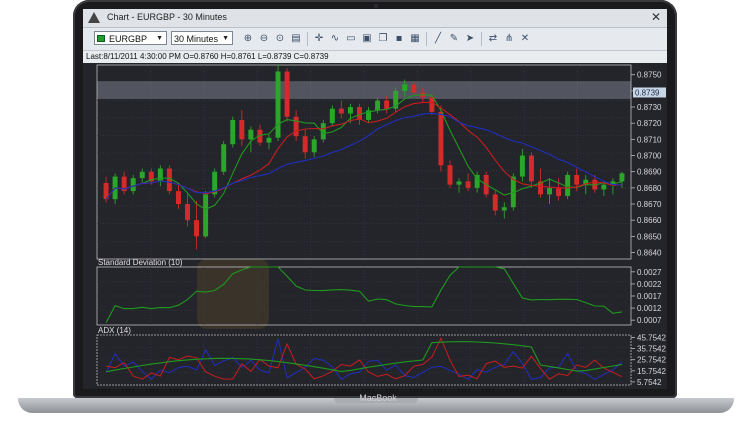 This screenshot has width=749, height=448. Describe the element at coordinates (649, 204) in the screenshot. I see `price-tick-label: 0.8670` at that location.